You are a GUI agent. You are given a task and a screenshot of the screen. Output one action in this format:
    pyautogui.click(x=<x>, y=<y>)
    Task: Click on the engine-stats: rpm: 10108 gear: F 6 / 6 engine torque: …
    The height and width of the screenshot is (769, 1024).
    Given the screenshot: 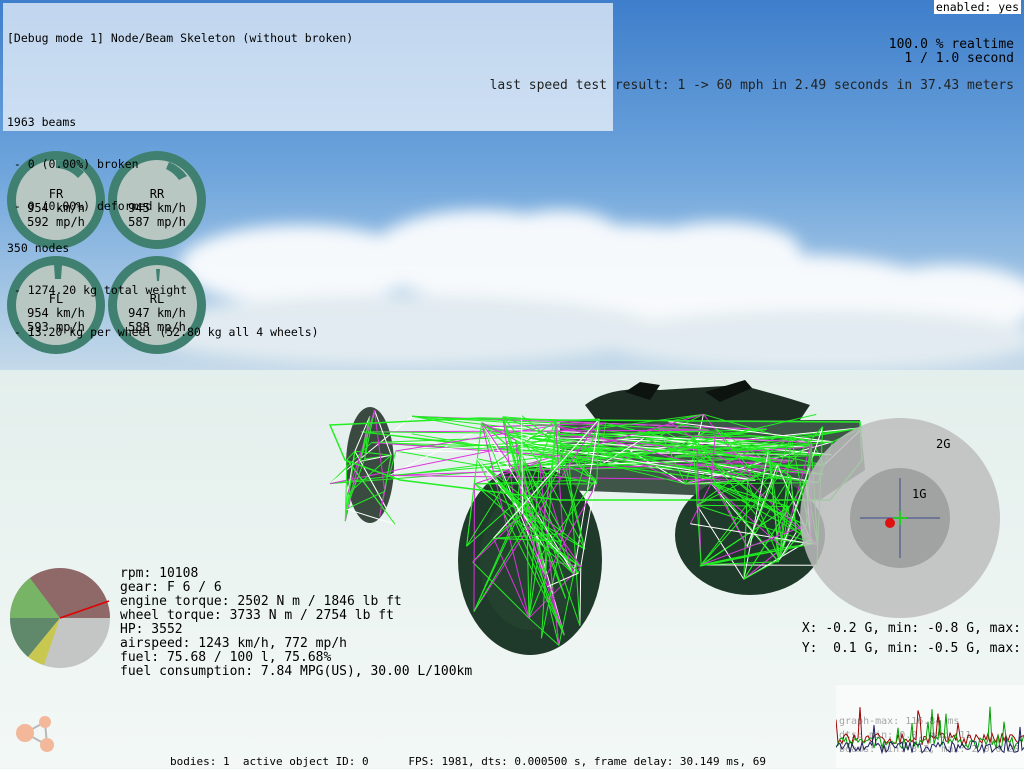 What is the action you would take?
    pyautogui.click(x=296, y=623)
    